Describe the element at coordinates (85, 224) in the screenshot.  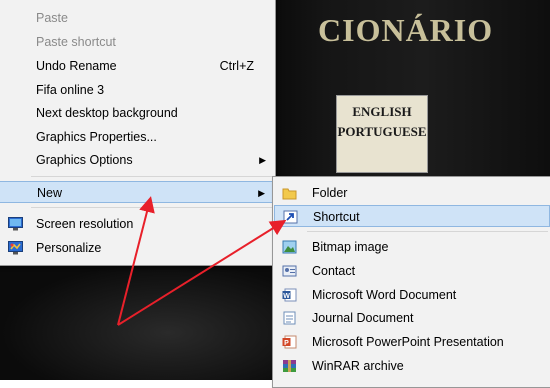
I see `menu-item-label: Screen resolution` at that location.